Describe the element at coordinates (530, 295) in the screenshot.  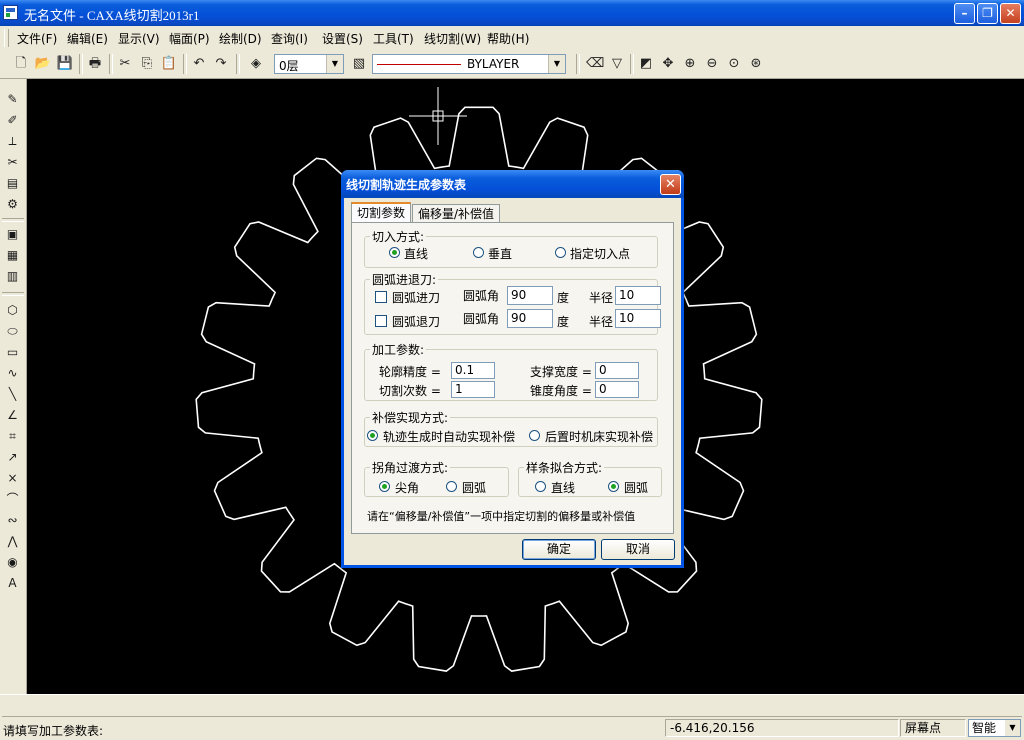
I see `arc-in-angle-input: 90` at that location.